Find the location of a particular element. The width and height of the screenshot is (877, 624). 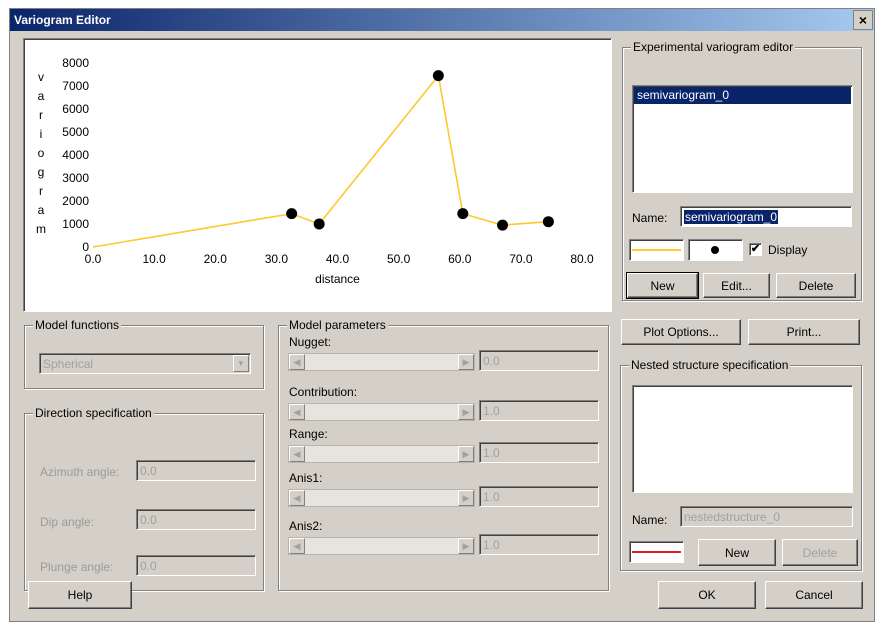

x-tick-label: 40.0 is located at coordinates (338, 259).